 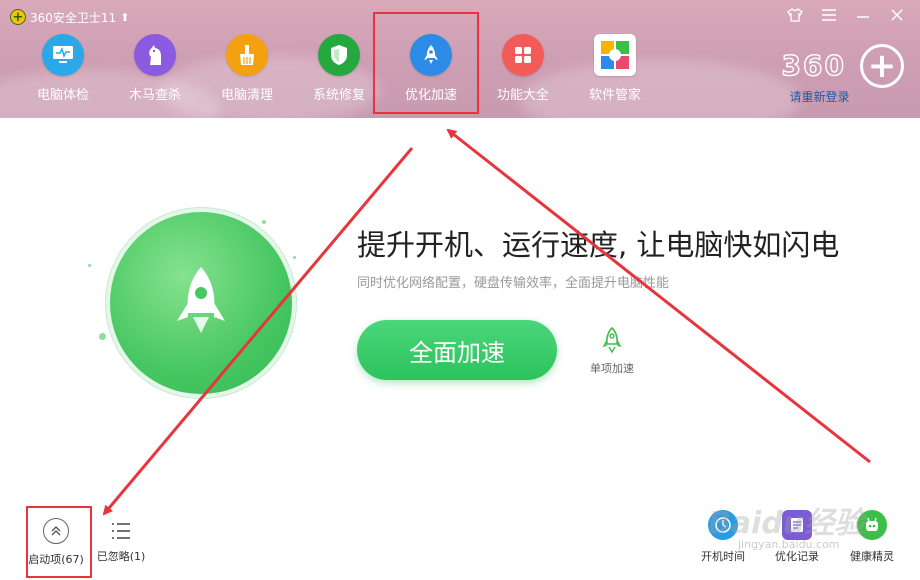 I want to click on nav-label: 电脑清理, so click(x=246, y=95).